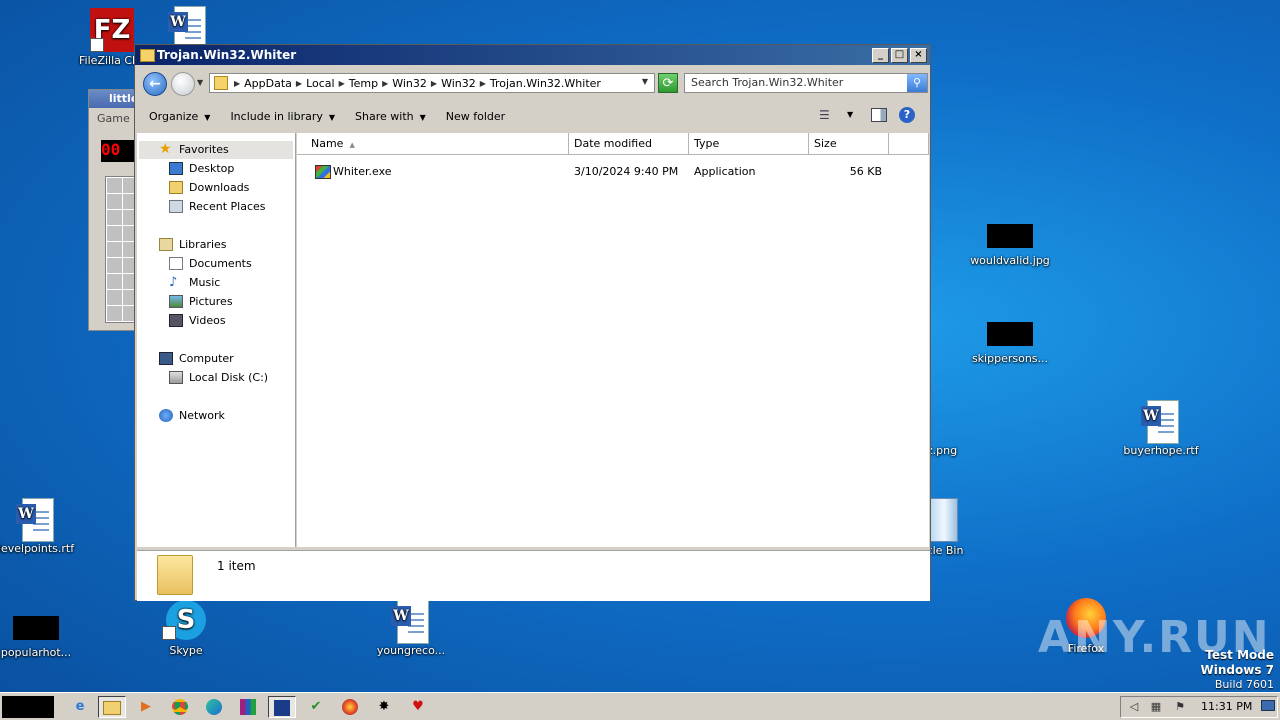 Image resolution: width=1280 pixels, height=720 pixels. Describe the element at coordinates (155, 84) in the screenshot. I see `back-button: ←` at that location.